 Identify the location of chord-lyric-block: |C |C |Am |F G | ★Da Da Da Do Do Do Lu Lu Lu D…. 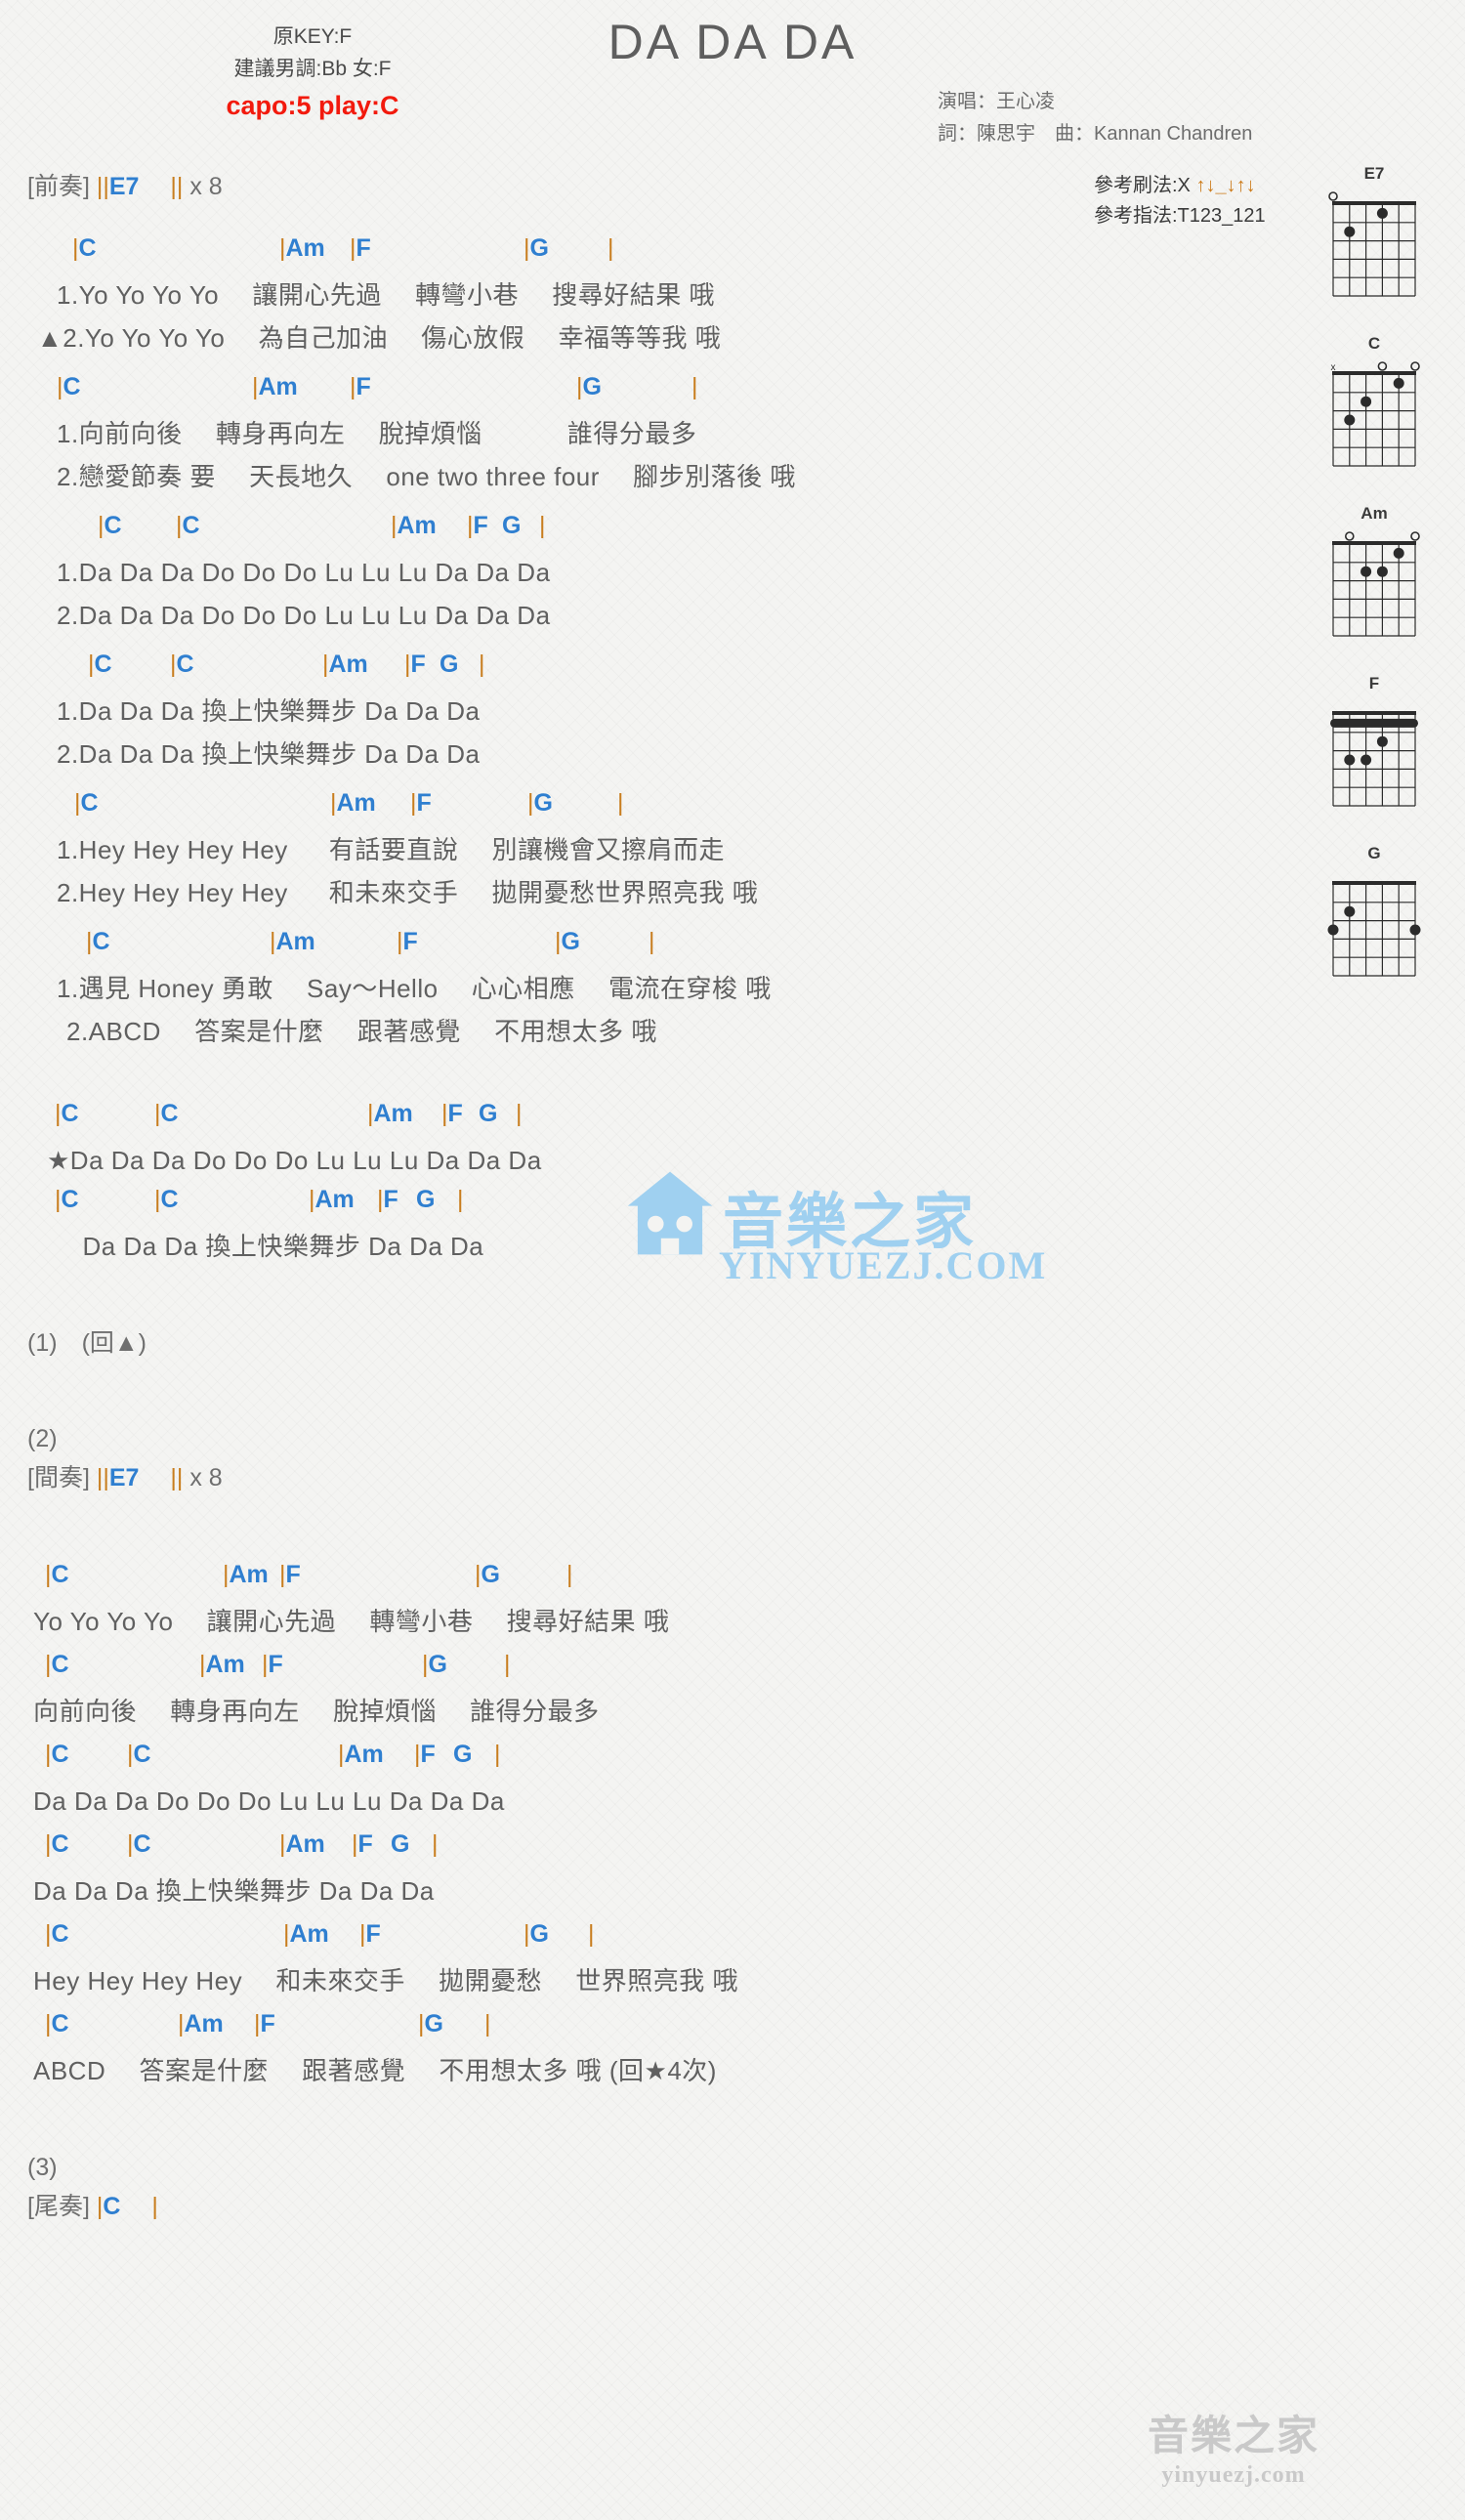
(643, 1143).